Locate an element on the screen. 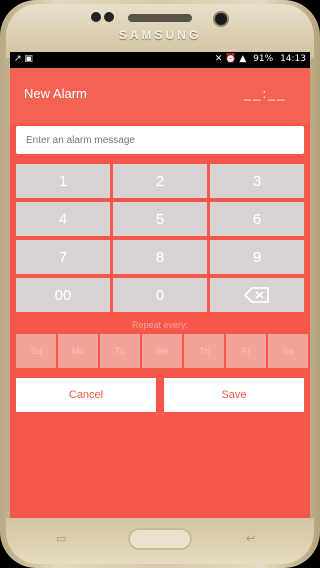  day-friday: Fr is located at coordinates (246, 351).